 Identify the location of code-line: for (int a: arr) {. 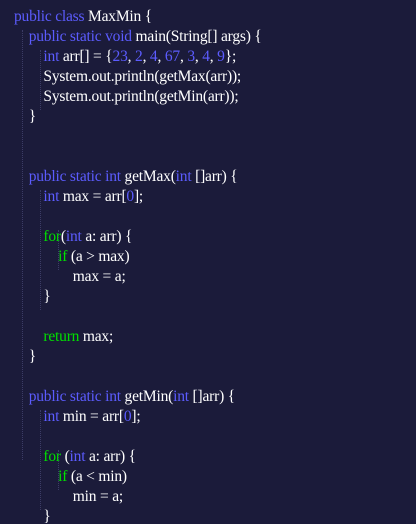
(215, 457).